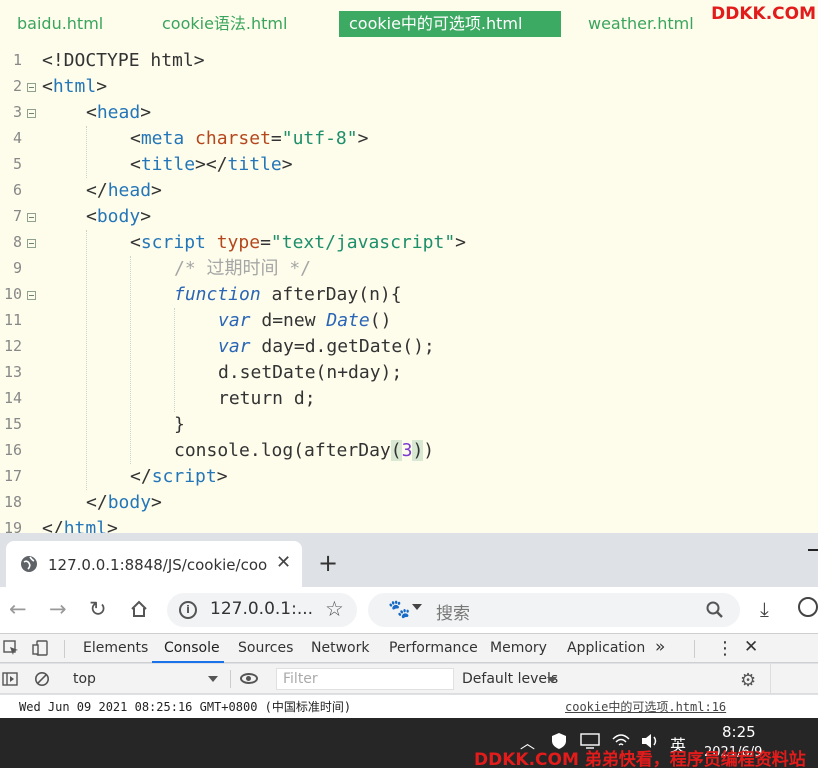 Image resolution: width=818 pixels, height=768 pixels. Describe the element at coordinates (12, 346) in the screenshot. I see `line-number: 12` at that location.